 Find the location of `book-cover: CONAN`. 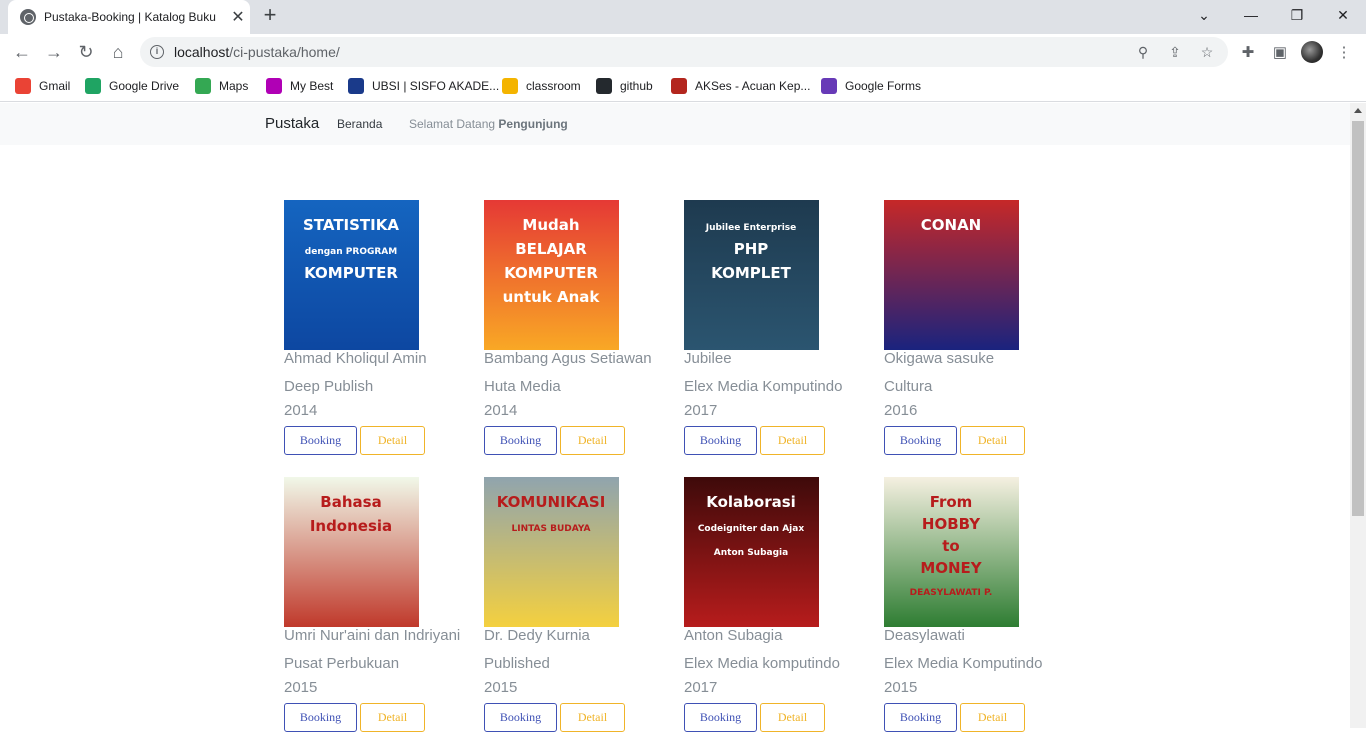

book-cover: CONAN is located at coordinates (951, 275).